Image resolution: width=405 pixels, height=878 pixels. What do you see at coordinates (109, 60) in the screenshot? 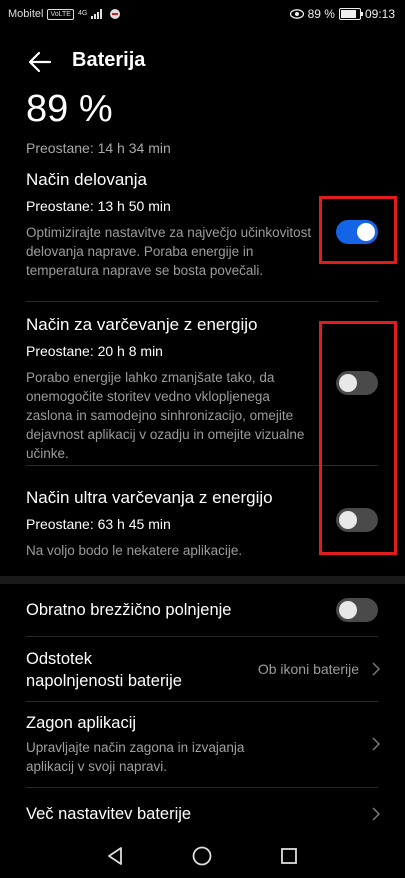
I see `page-title: Baterija` at bounding box center [109, 60].